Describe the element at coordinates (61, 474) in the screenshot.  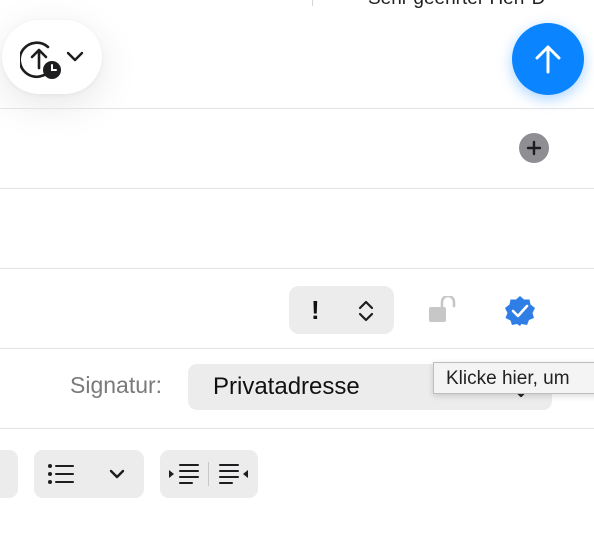
I see `bulleted-list-icon` at that location.